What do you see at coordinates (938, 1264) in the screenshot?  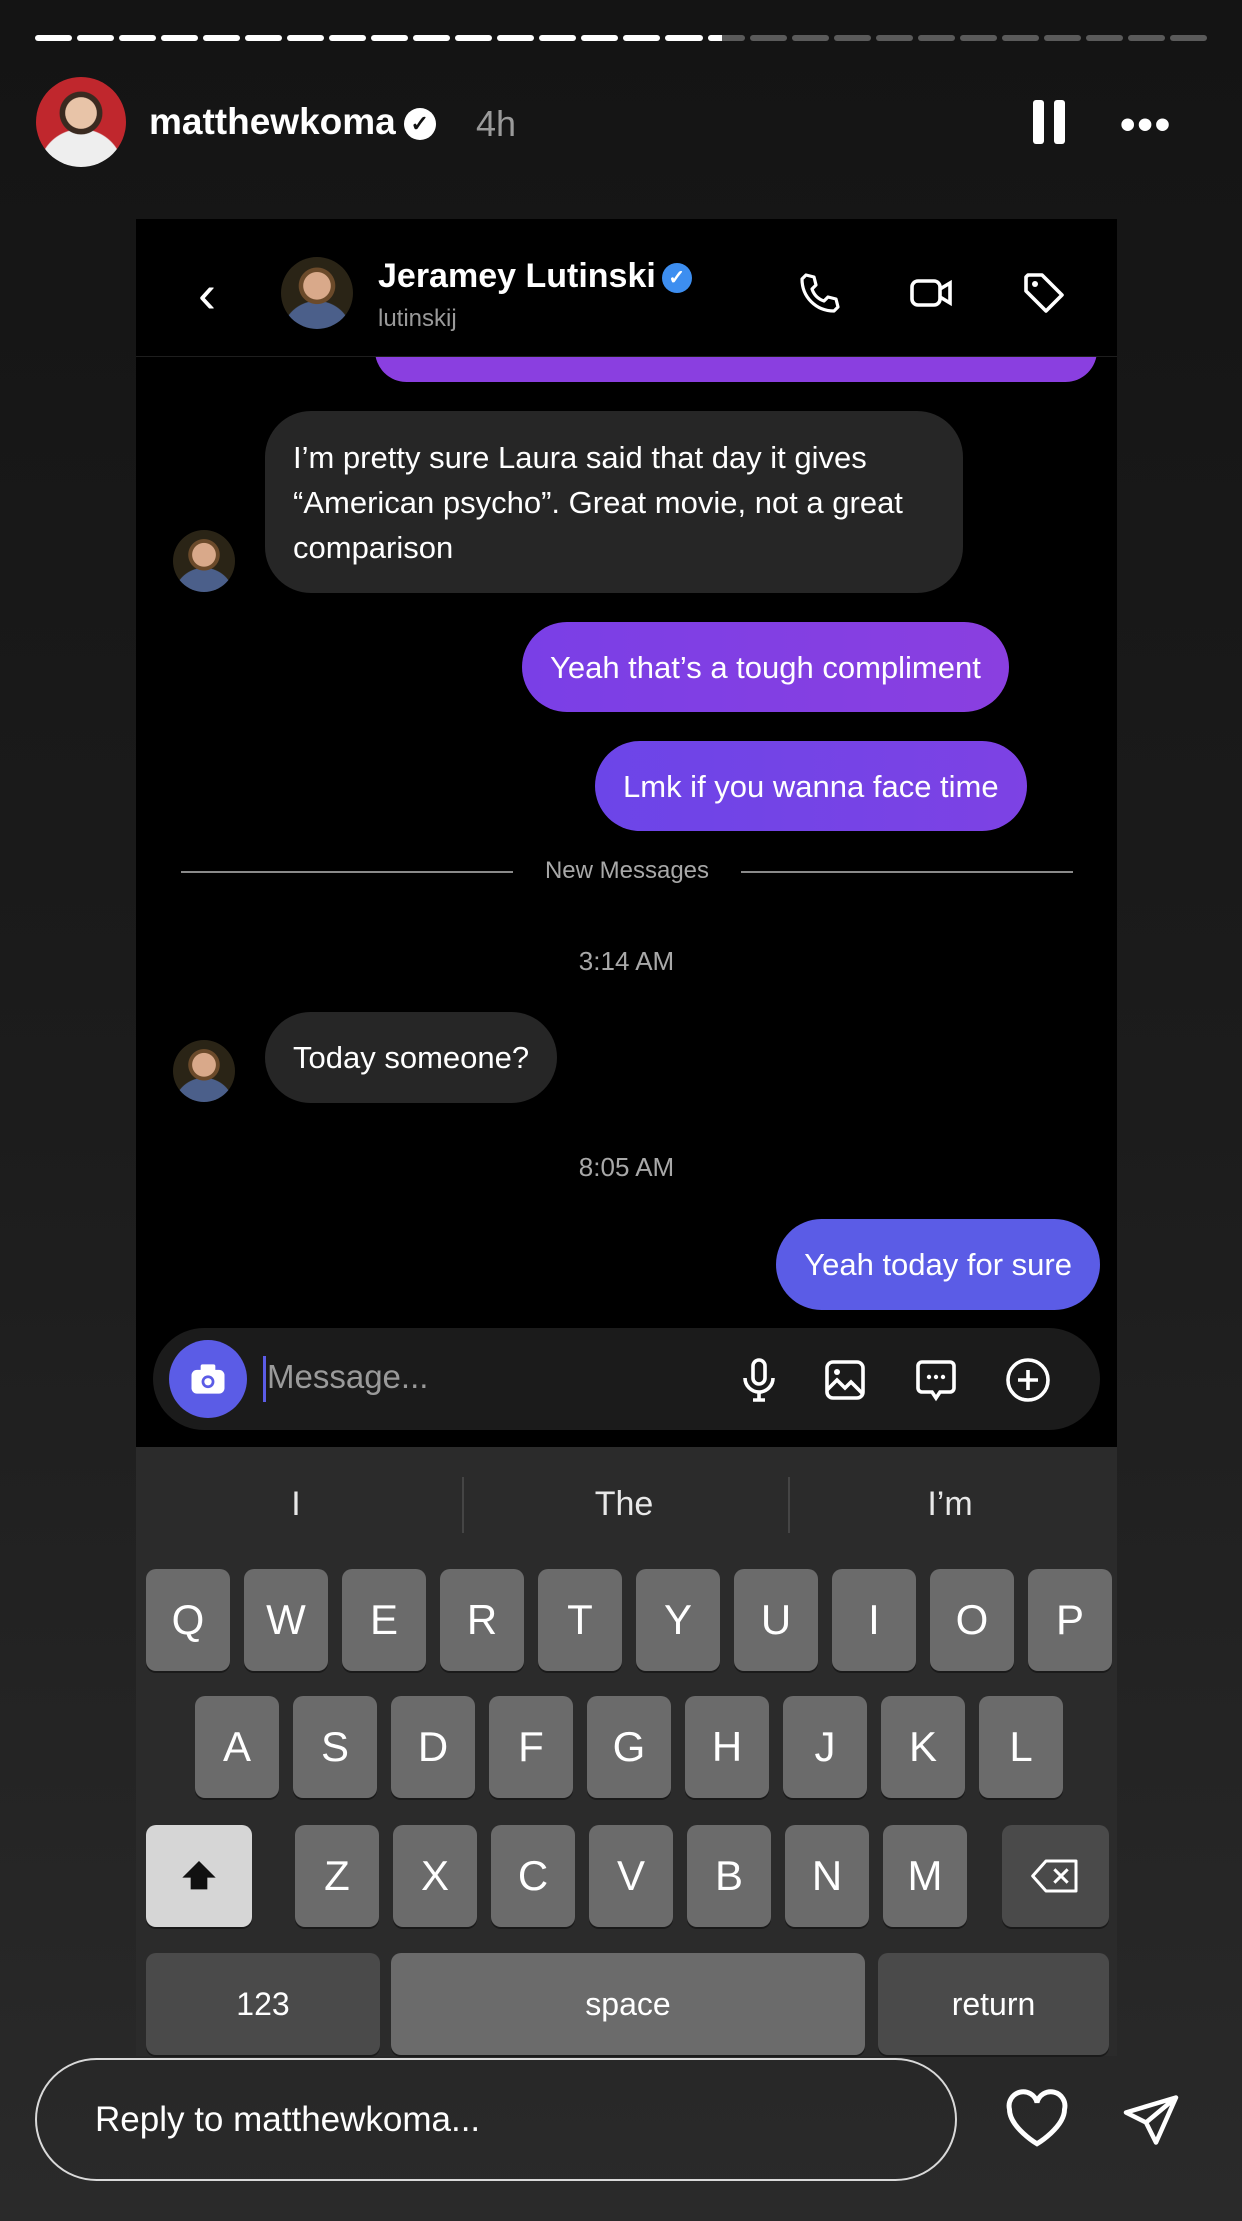 I see `message-sent: Yeah today for sure` at bounding box center [938, 1264].